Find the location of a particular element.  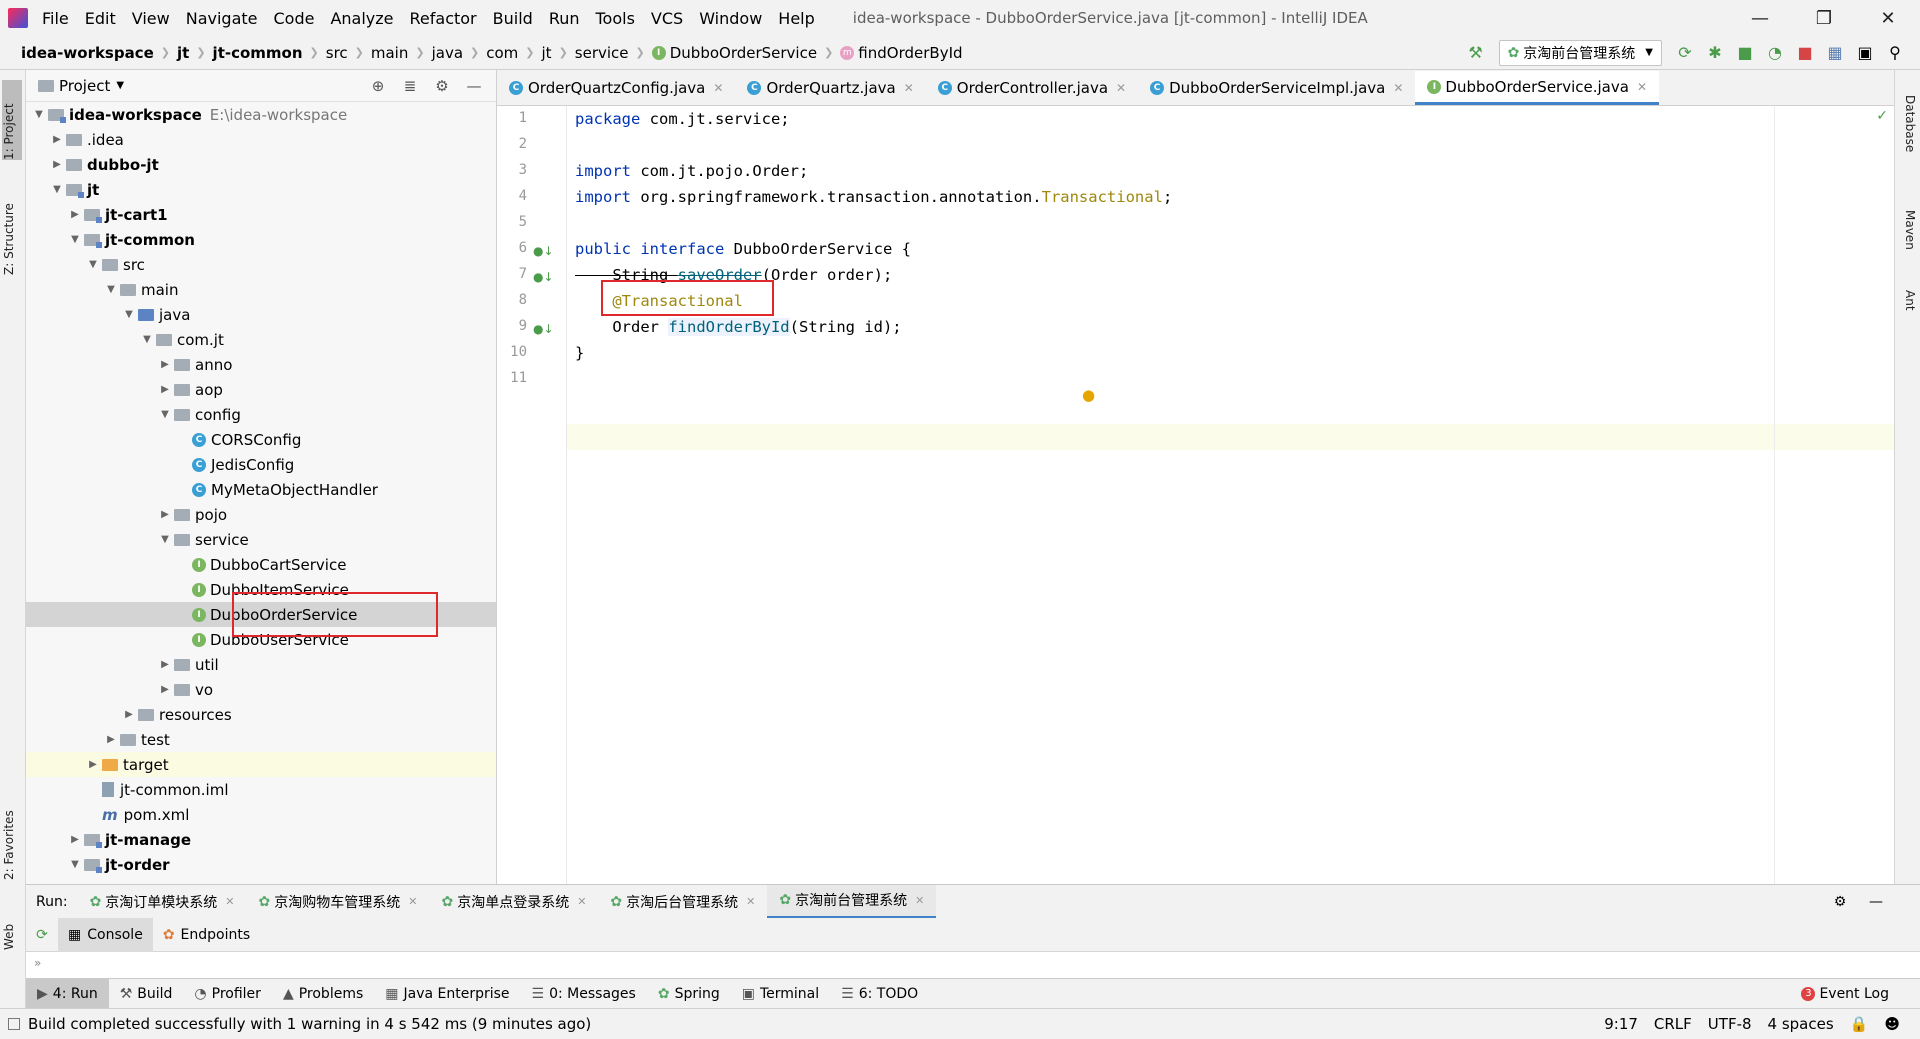

crumb-main: main is located at coordinates (389, 53).